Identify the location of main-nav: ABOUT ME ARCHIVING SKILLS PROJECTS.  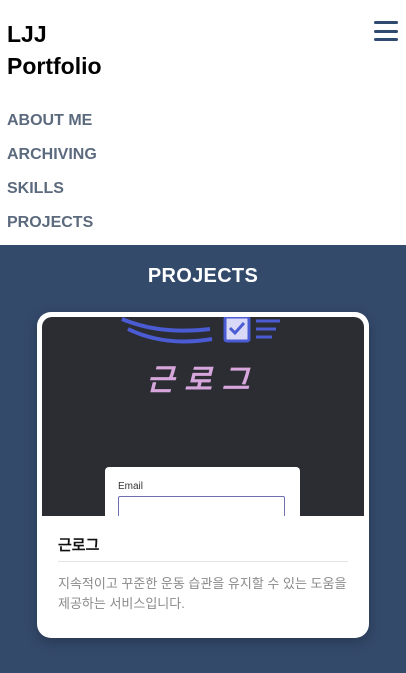
(52, 178).